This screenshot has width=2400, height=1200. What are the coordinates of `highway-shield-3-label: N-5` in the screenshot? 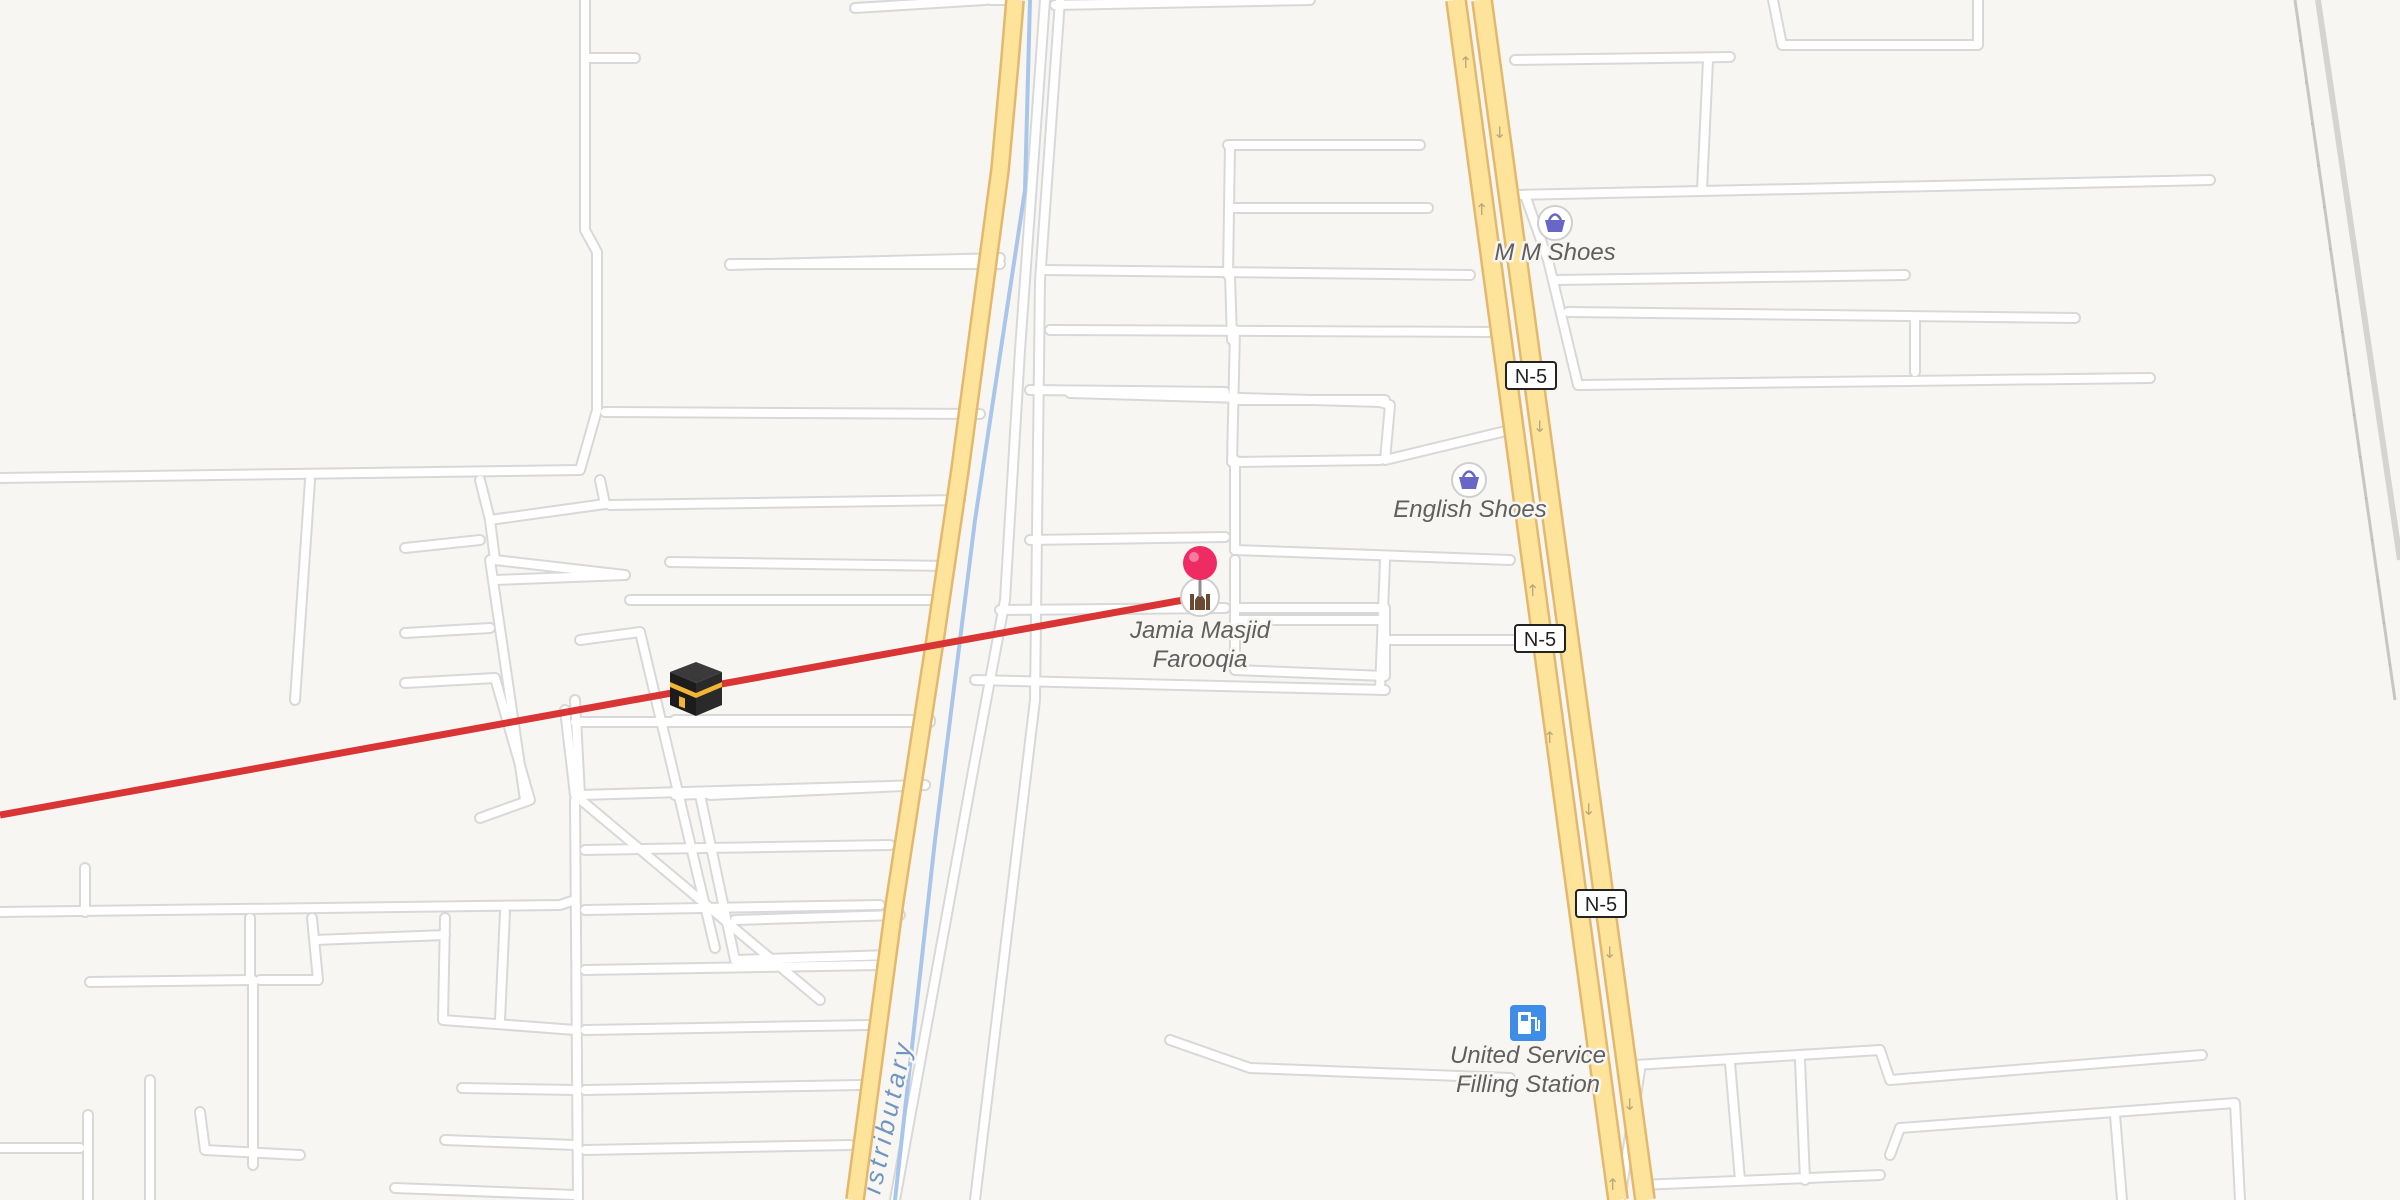 It's located at (1601, 905).